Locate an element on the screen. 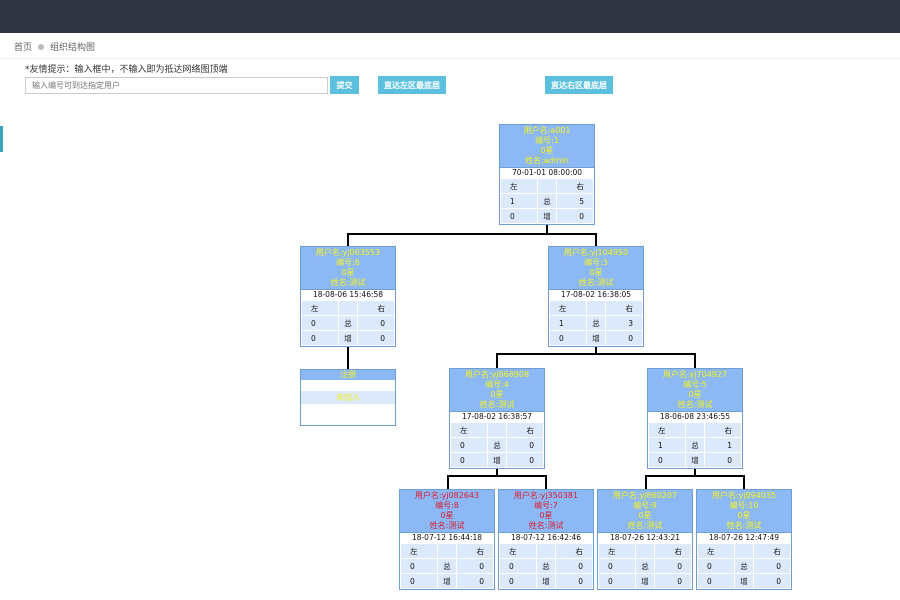 The width and height of the screenshot is (900, 600). username: 用户名:yj104950 is located at coordinates (596, 252).